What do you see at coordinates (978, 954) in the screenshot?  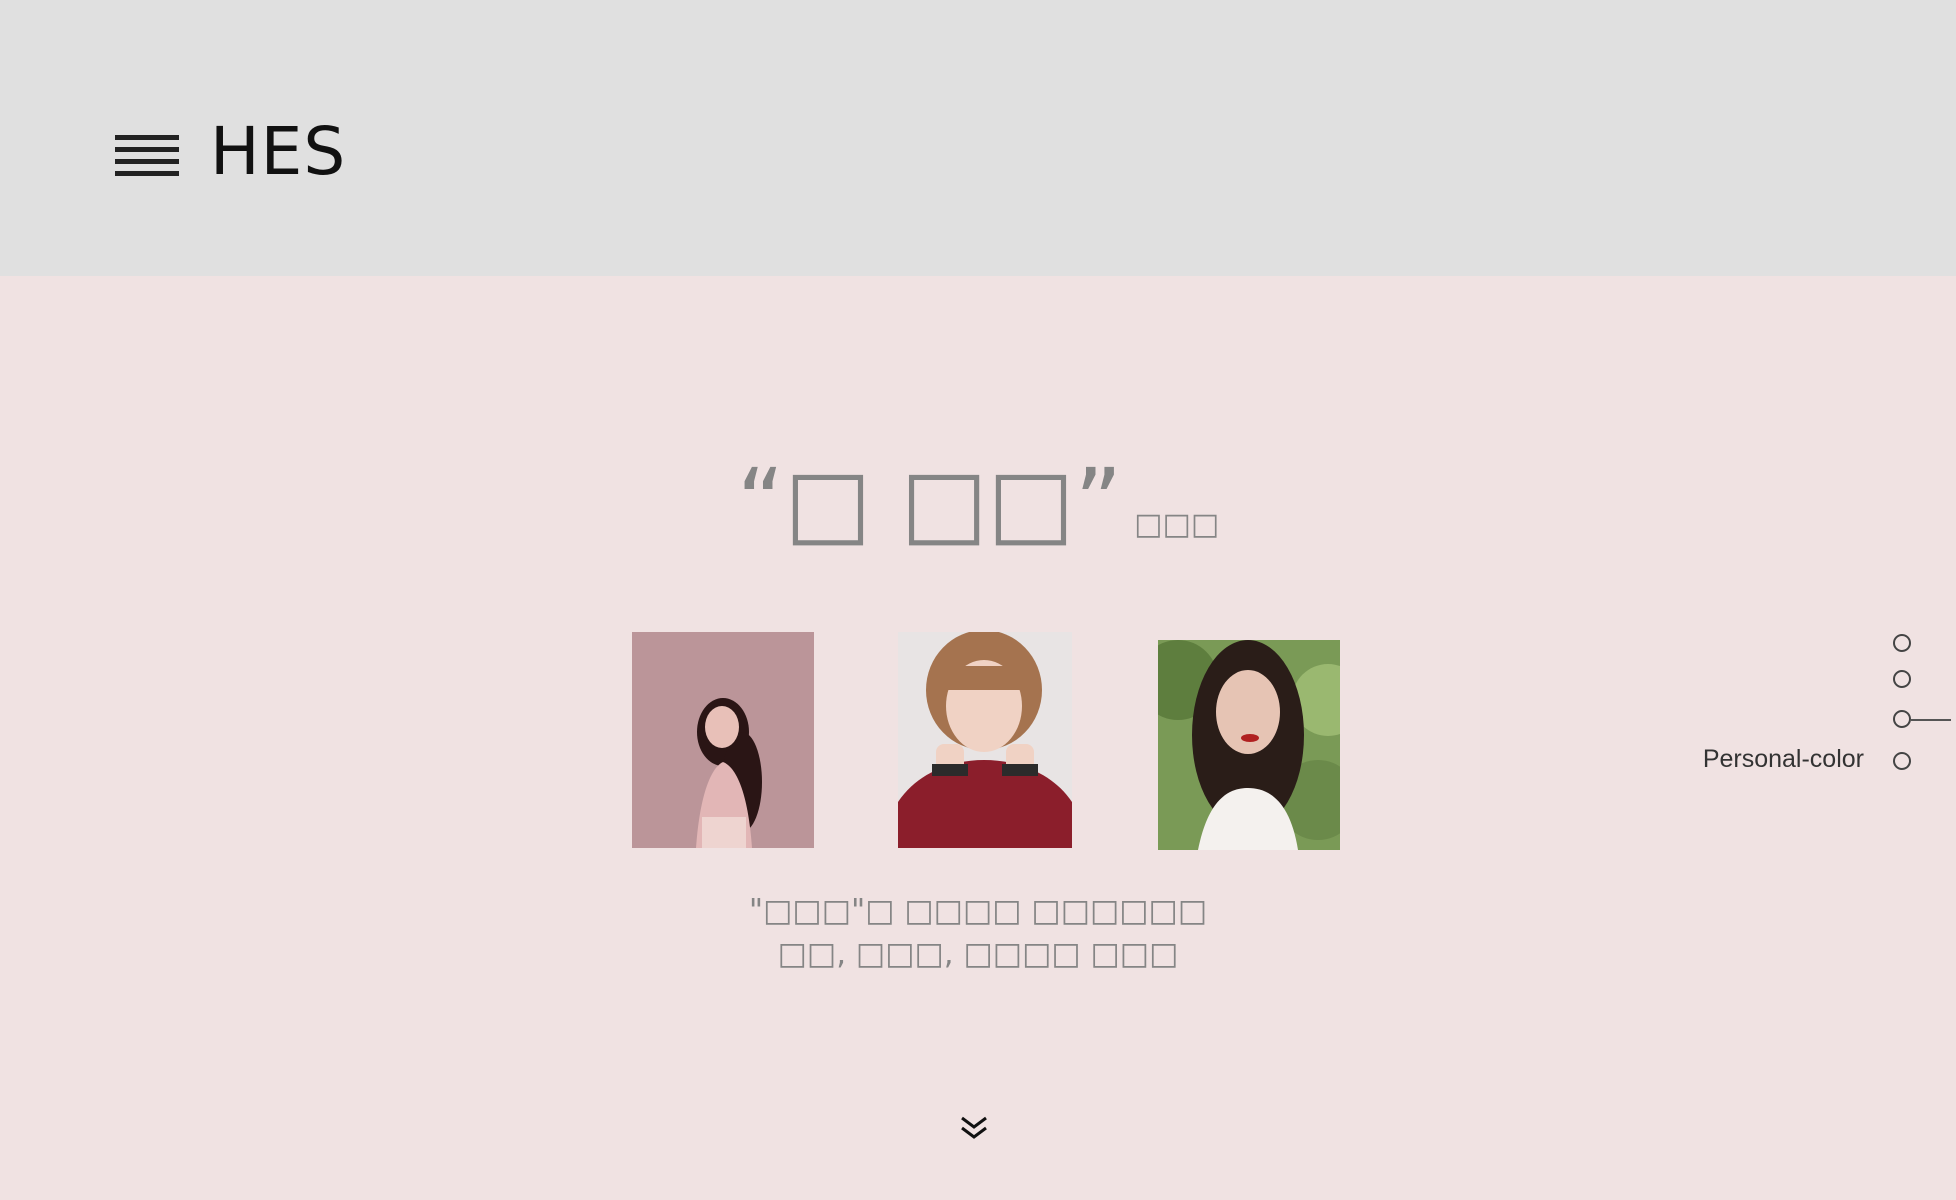 I see `caption-line-2: □□, □□□, □□□□ □□□` at bounding box center [978, 954].